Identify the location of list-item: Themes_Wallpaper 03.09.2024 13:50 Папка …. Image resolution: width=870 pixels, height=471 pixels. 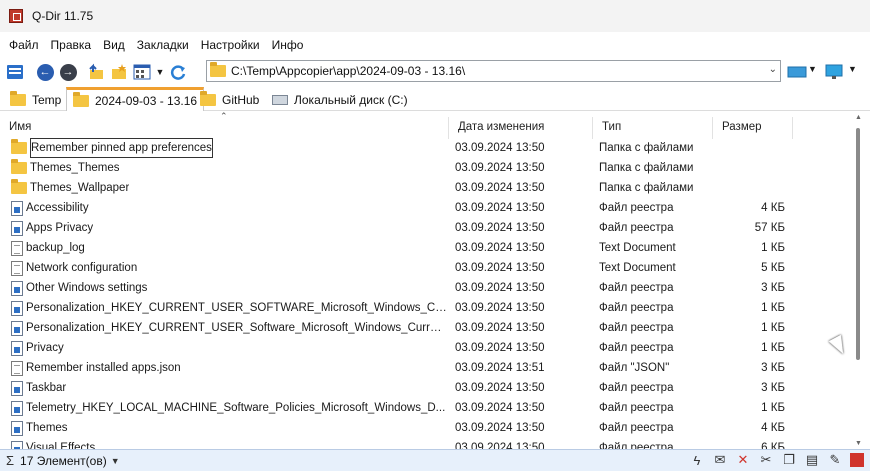
(425, 188).